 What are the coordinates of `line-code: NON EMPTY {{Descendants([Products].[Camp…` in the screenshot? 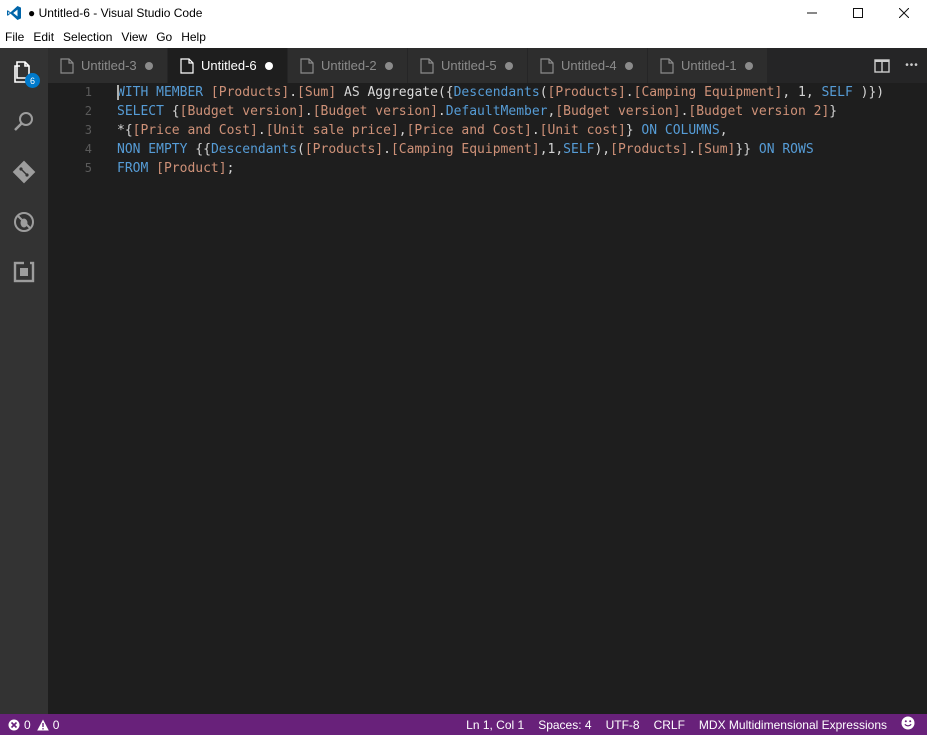 It's located at (465, 149).